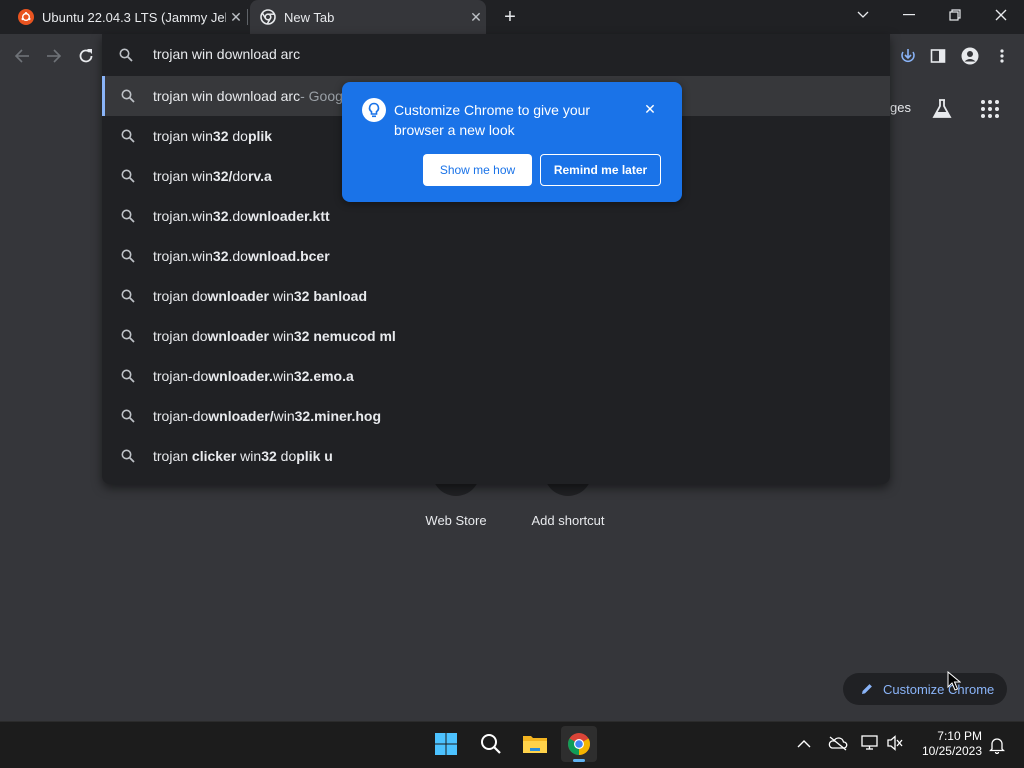 The image size is (1024, 768). I want to click on chrome-favicon-icon, so click(268, 17).